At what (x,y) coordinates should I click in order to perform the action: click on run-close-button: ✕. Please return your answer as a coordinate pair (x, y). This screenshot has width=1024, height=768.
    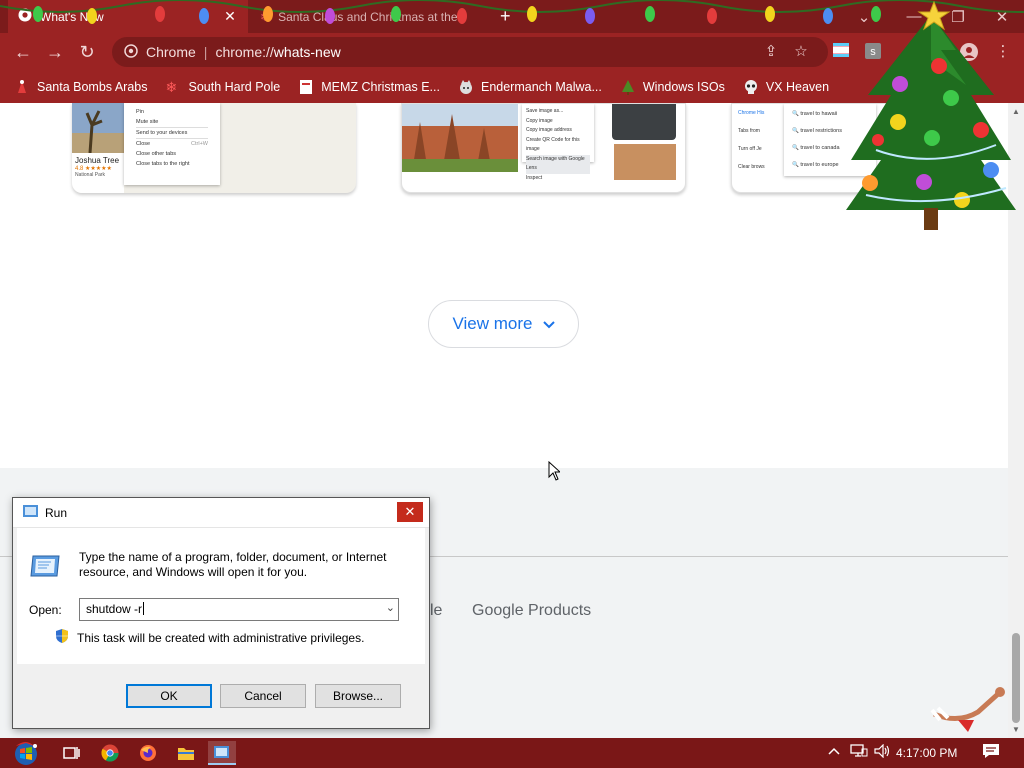
    Looking at the image, I should click on (410, 512).